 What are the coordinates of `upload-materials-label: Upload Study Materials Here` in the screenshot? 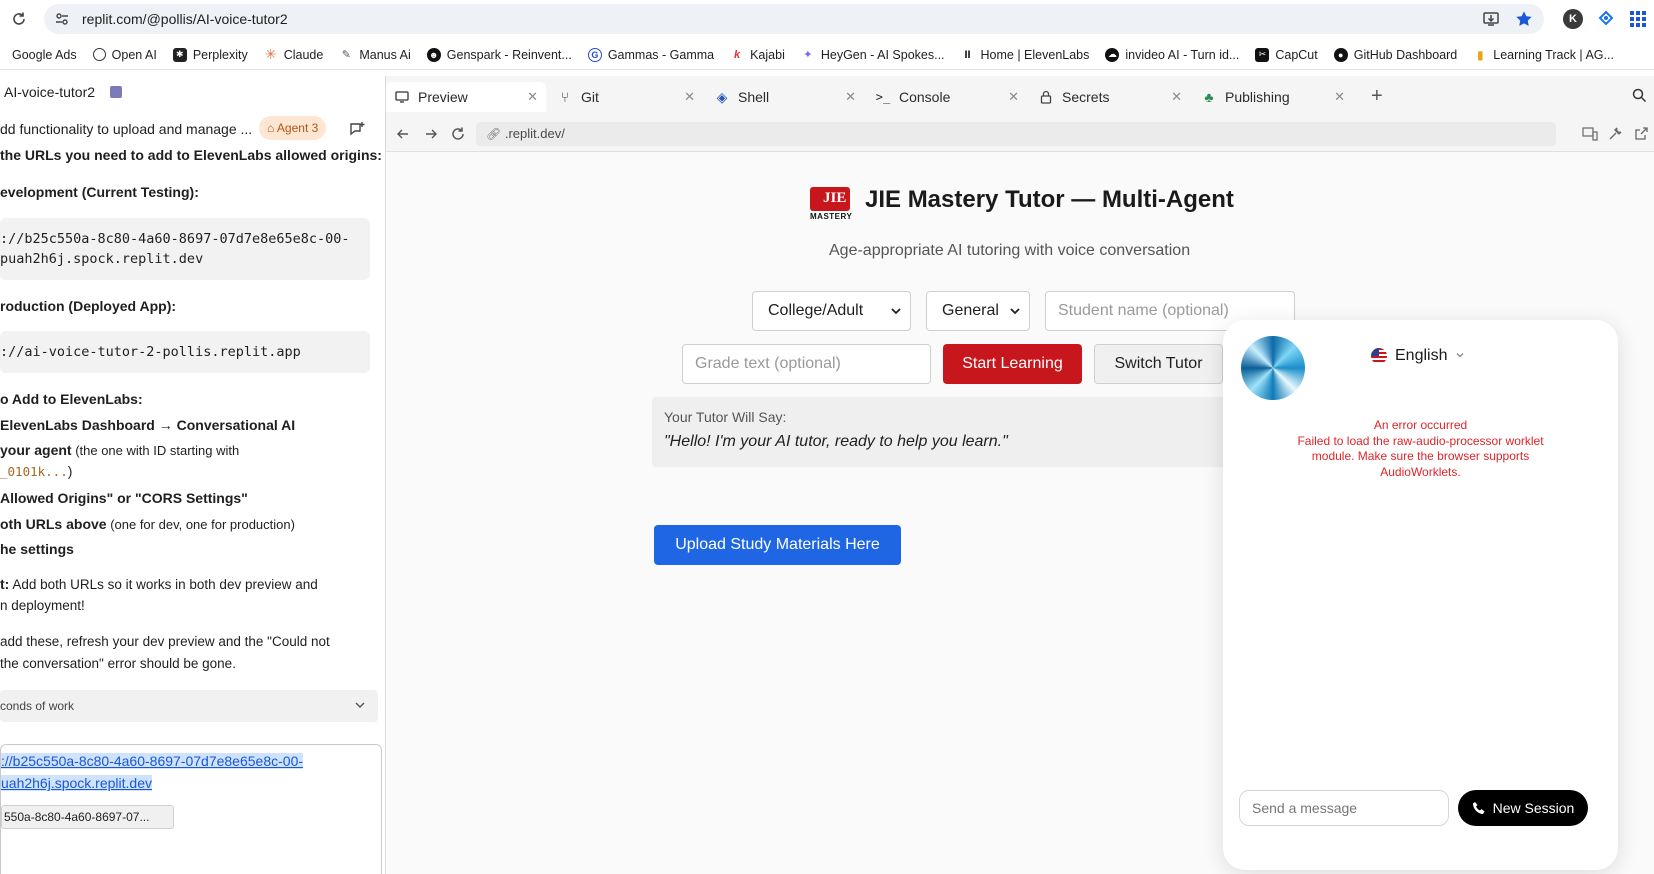 It's located at (777, 544).